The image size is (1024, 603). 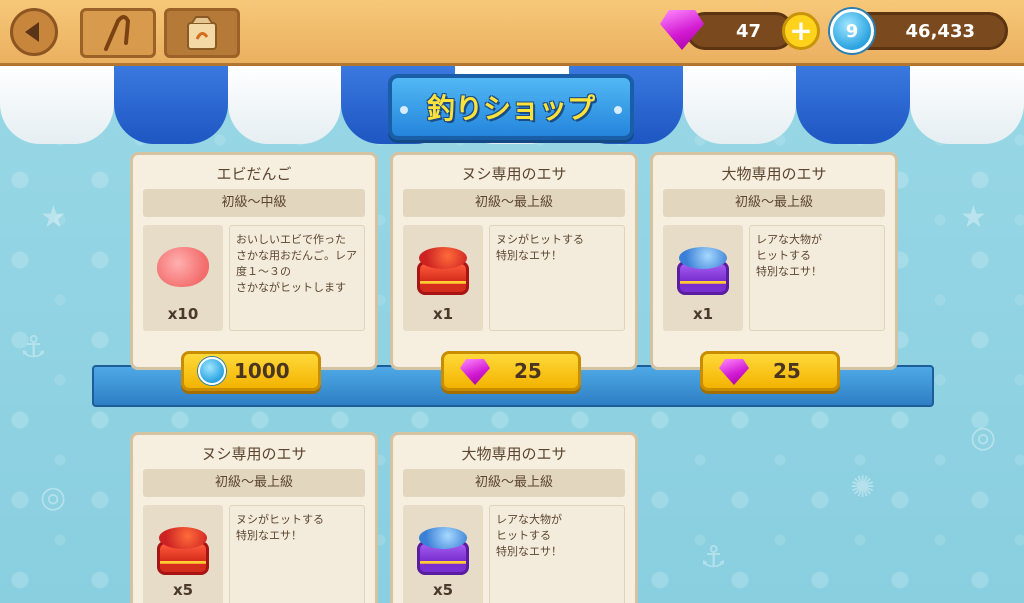 What do you see at coordinates (262, 371) in the screenshot?
I see `price-value: 1000` at bounding box center [262, 371].